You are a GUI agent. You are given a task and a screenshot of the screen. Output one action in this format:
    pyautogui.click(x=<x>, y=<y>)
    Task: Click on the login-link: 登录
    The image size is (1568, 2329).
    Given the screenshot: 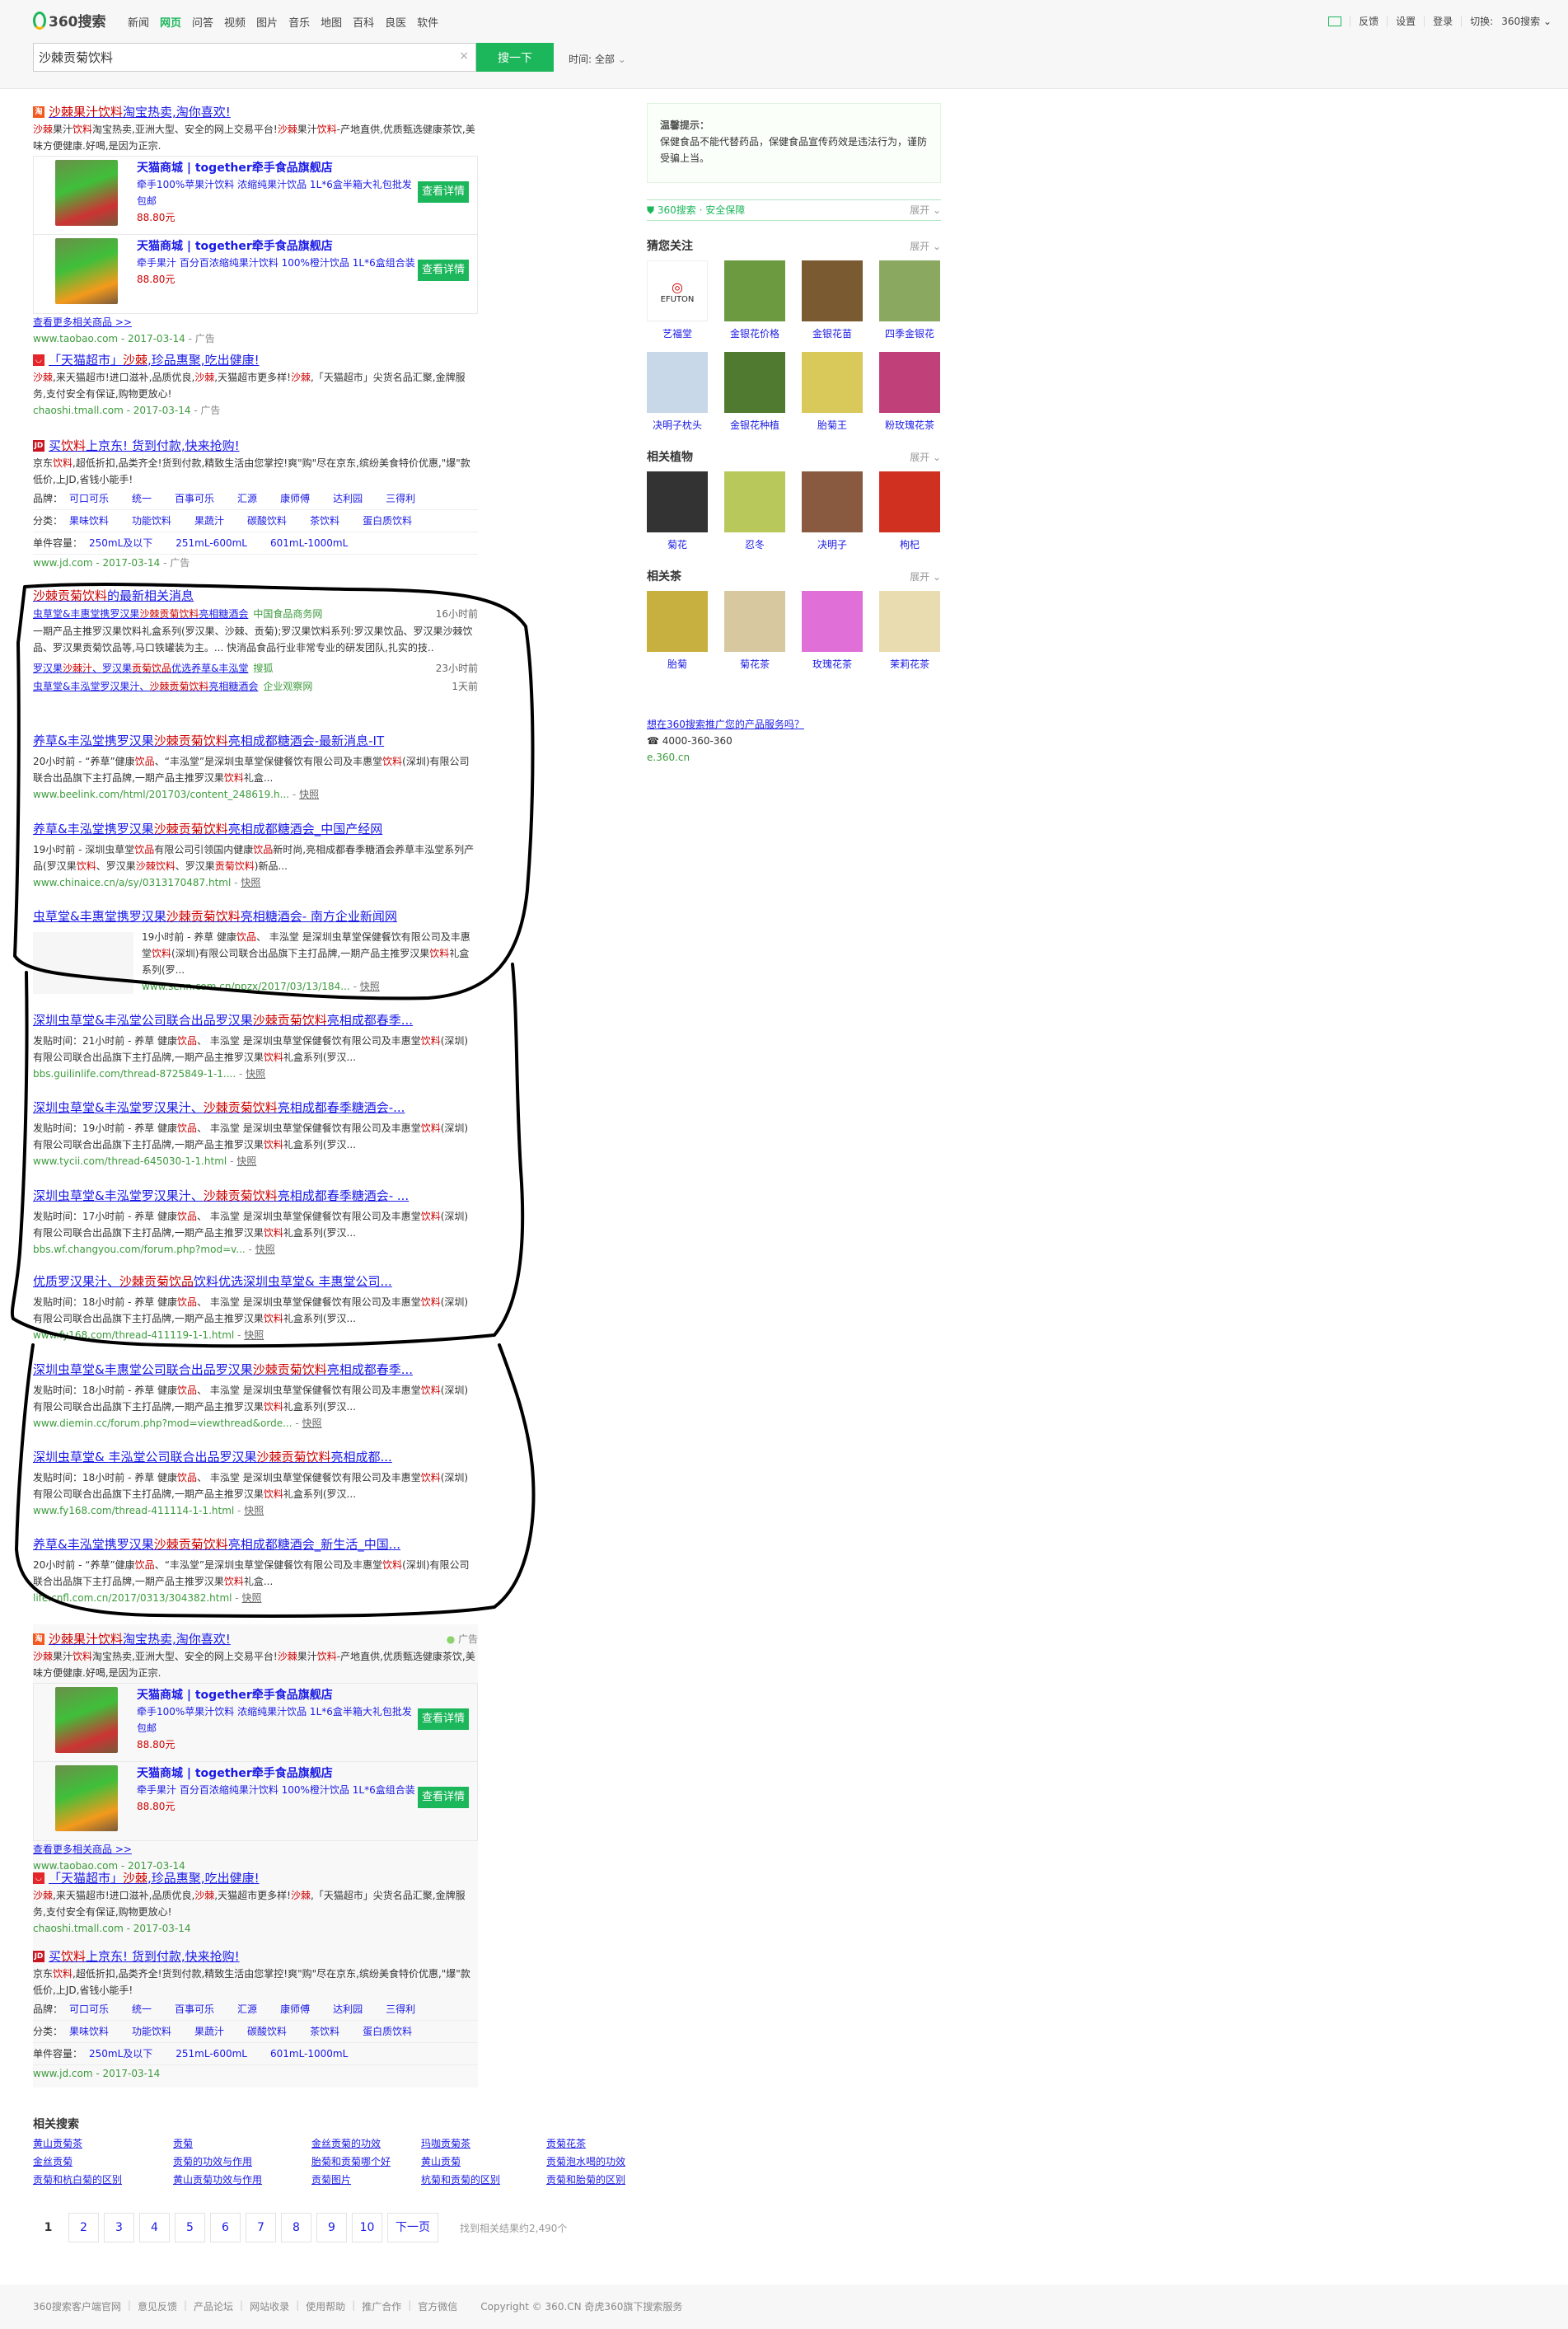 What is the action you would take?
    pyautogui.click(x=1443, y=21)
    